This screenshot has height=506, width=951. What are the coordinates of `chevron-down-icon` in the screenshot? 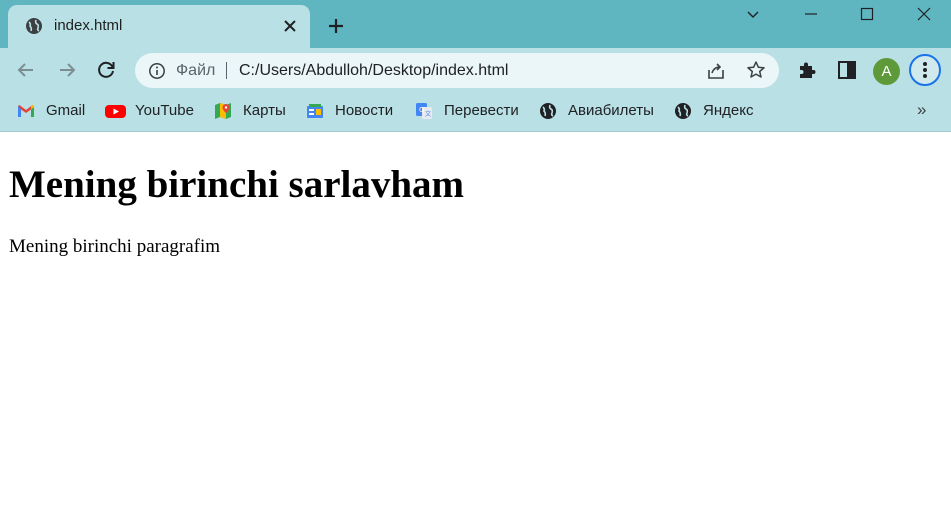 It's located at (753, 14).